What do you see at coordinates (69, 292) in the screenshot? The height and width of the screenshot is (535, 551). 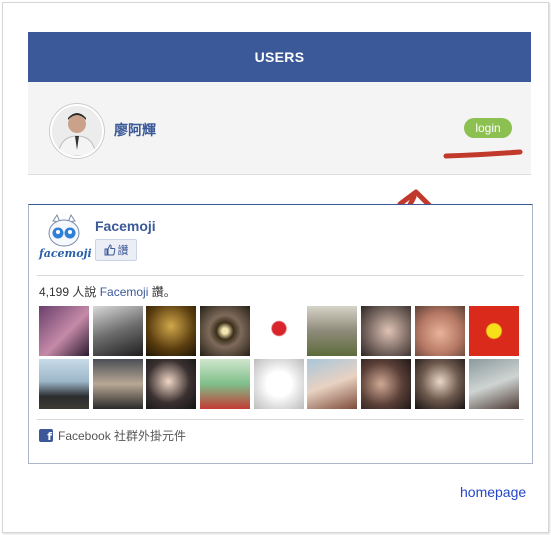 I see `fan-count-prefix: 4,199 人說` at bounding box center [69, 292].